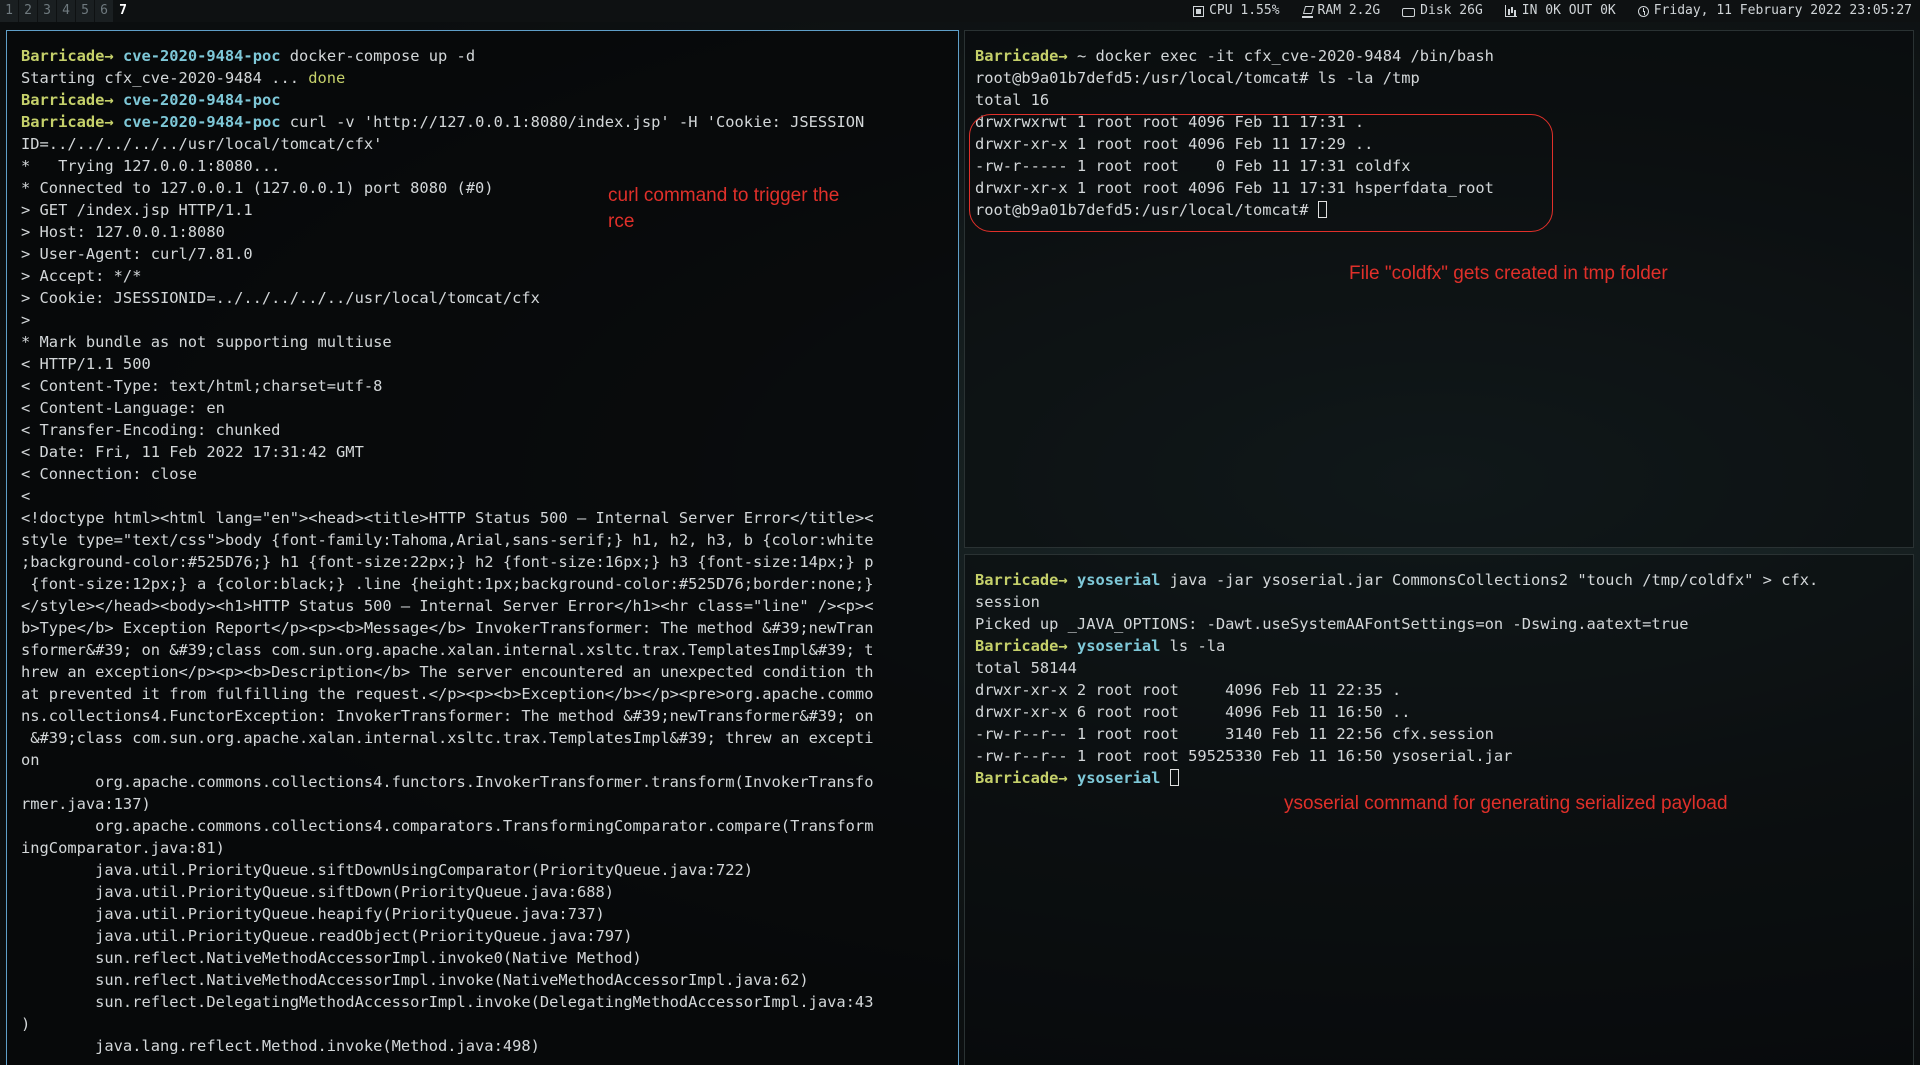  I want to click on output-text: > Accept: */*, so click(81, 276).